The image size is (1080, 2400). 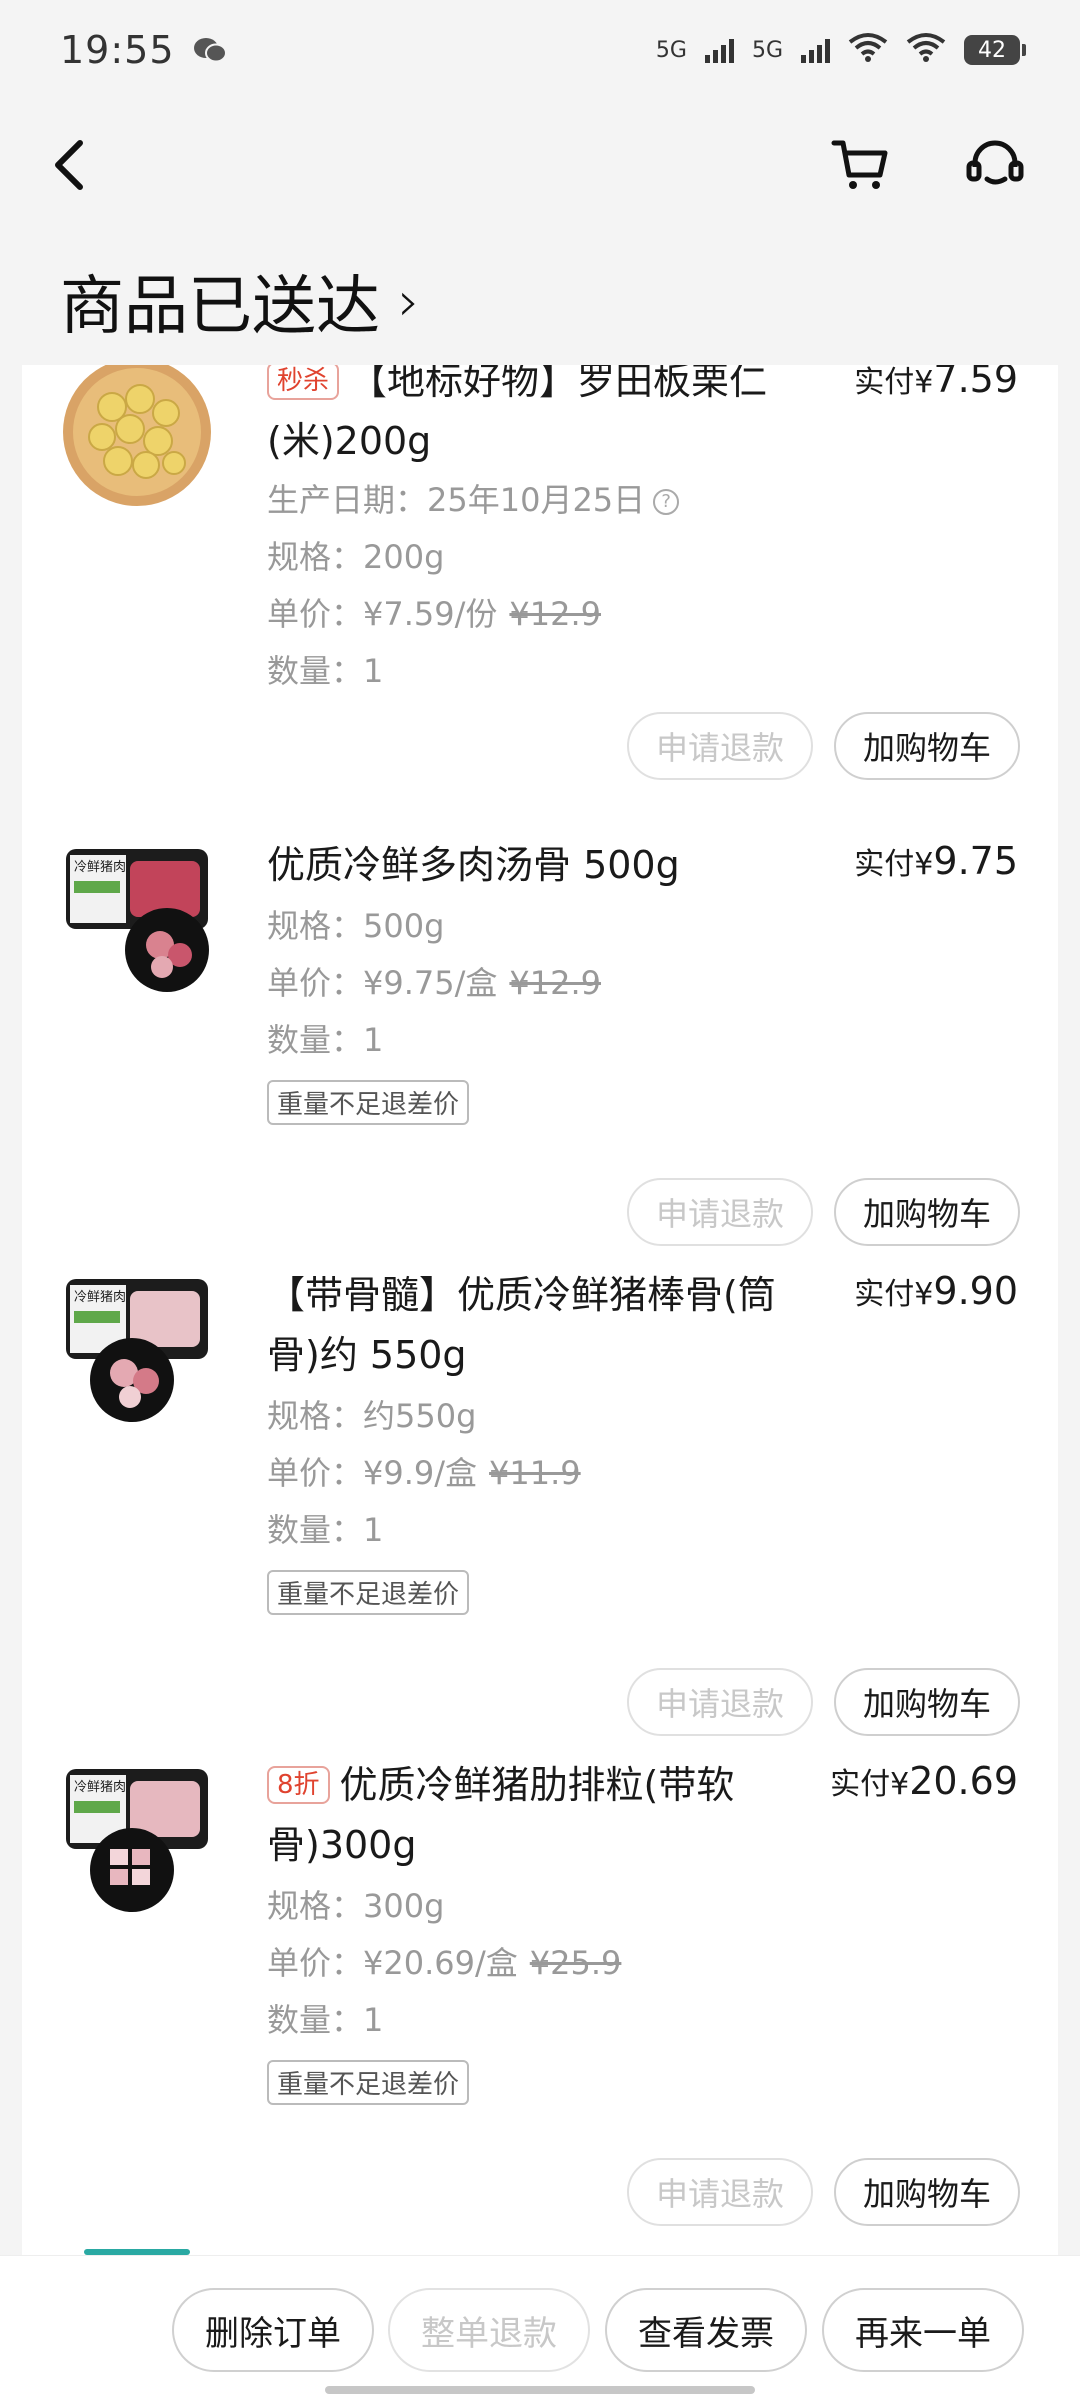 I want to click on back-arrow-icon, so click(x=70, y=165).